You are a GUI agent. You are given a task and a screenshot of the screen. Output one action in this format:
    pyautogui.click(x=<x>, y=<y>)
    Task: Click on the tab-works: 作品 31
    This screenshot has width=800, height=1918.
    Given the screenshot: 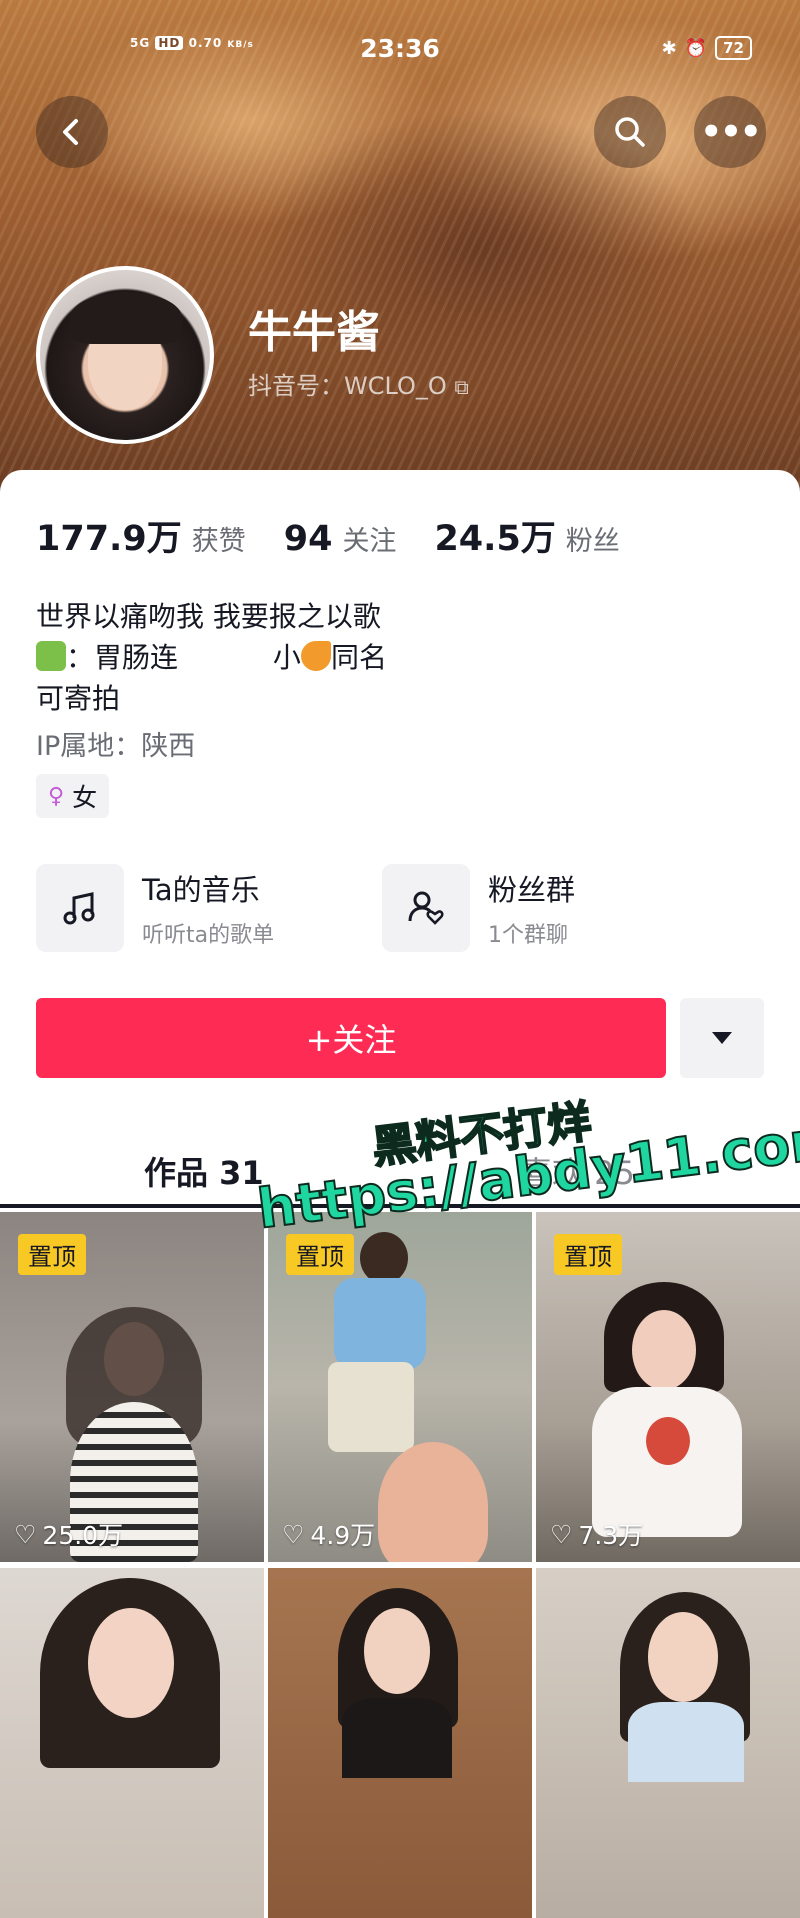 What is the action you would take?
    pyautogui.click(x=204, y=1171)
    